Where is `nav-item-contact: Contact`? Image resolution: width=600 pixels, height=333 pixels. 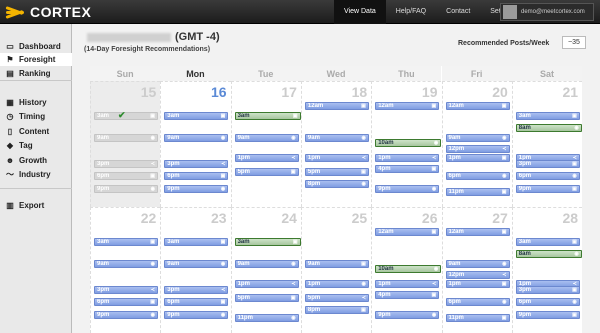
nav-item-contact: Contact is located at coordinates (458, 12).